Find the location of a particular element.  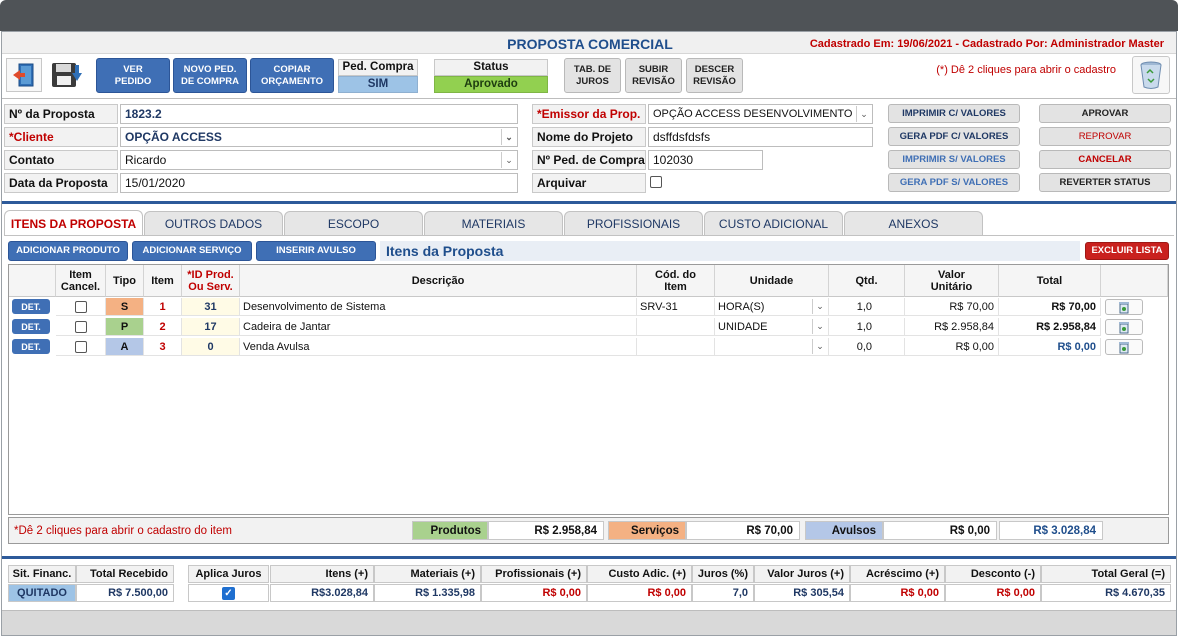

unidade-cell: UNIDADE ⌄ is located at coordinates (772, 327).